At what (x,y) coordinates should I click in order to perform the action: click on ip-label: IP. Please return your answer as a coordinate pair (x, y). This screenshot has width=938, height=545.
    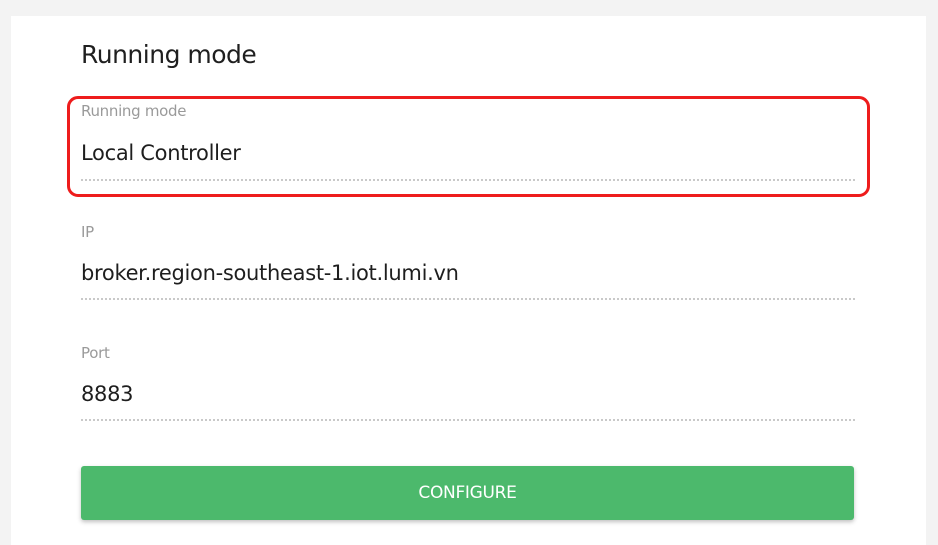
    Looking at the image, I should click on (87, 232).